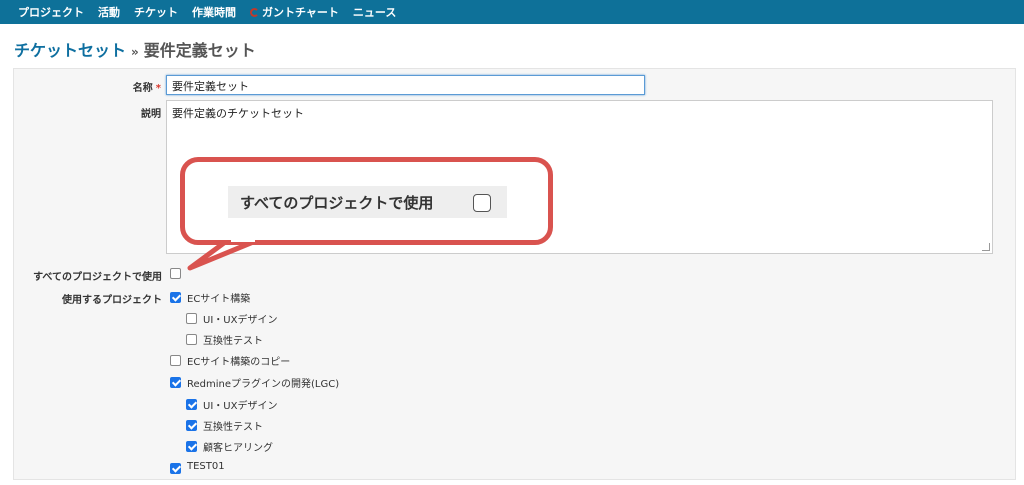 Image resolution: width=1024 pixels, height=485 pixels. I want to click on projects-label: 使用するプロジェクト, so click(112, 300).